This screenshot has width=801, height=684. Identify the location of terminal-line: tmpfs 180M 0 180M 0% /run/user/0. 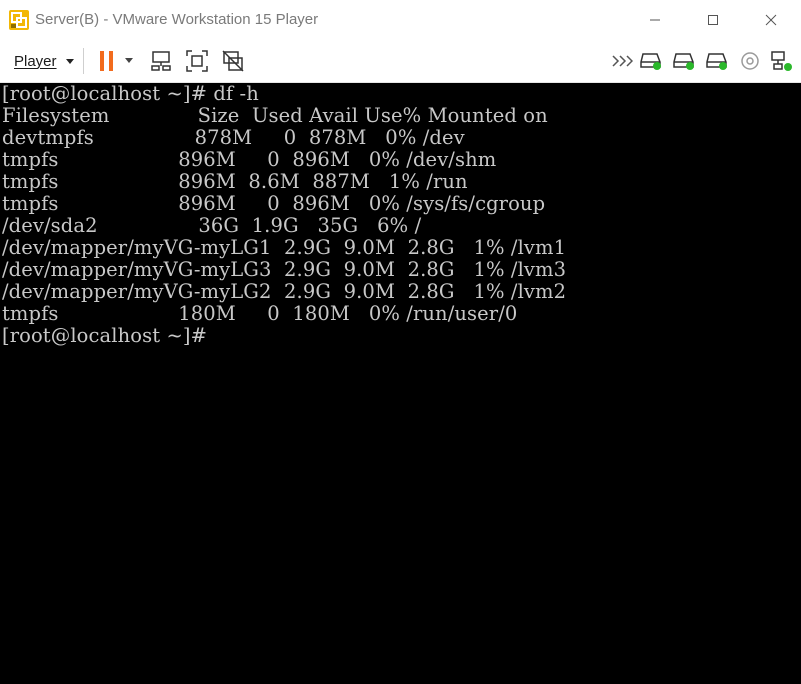
(260, 313).